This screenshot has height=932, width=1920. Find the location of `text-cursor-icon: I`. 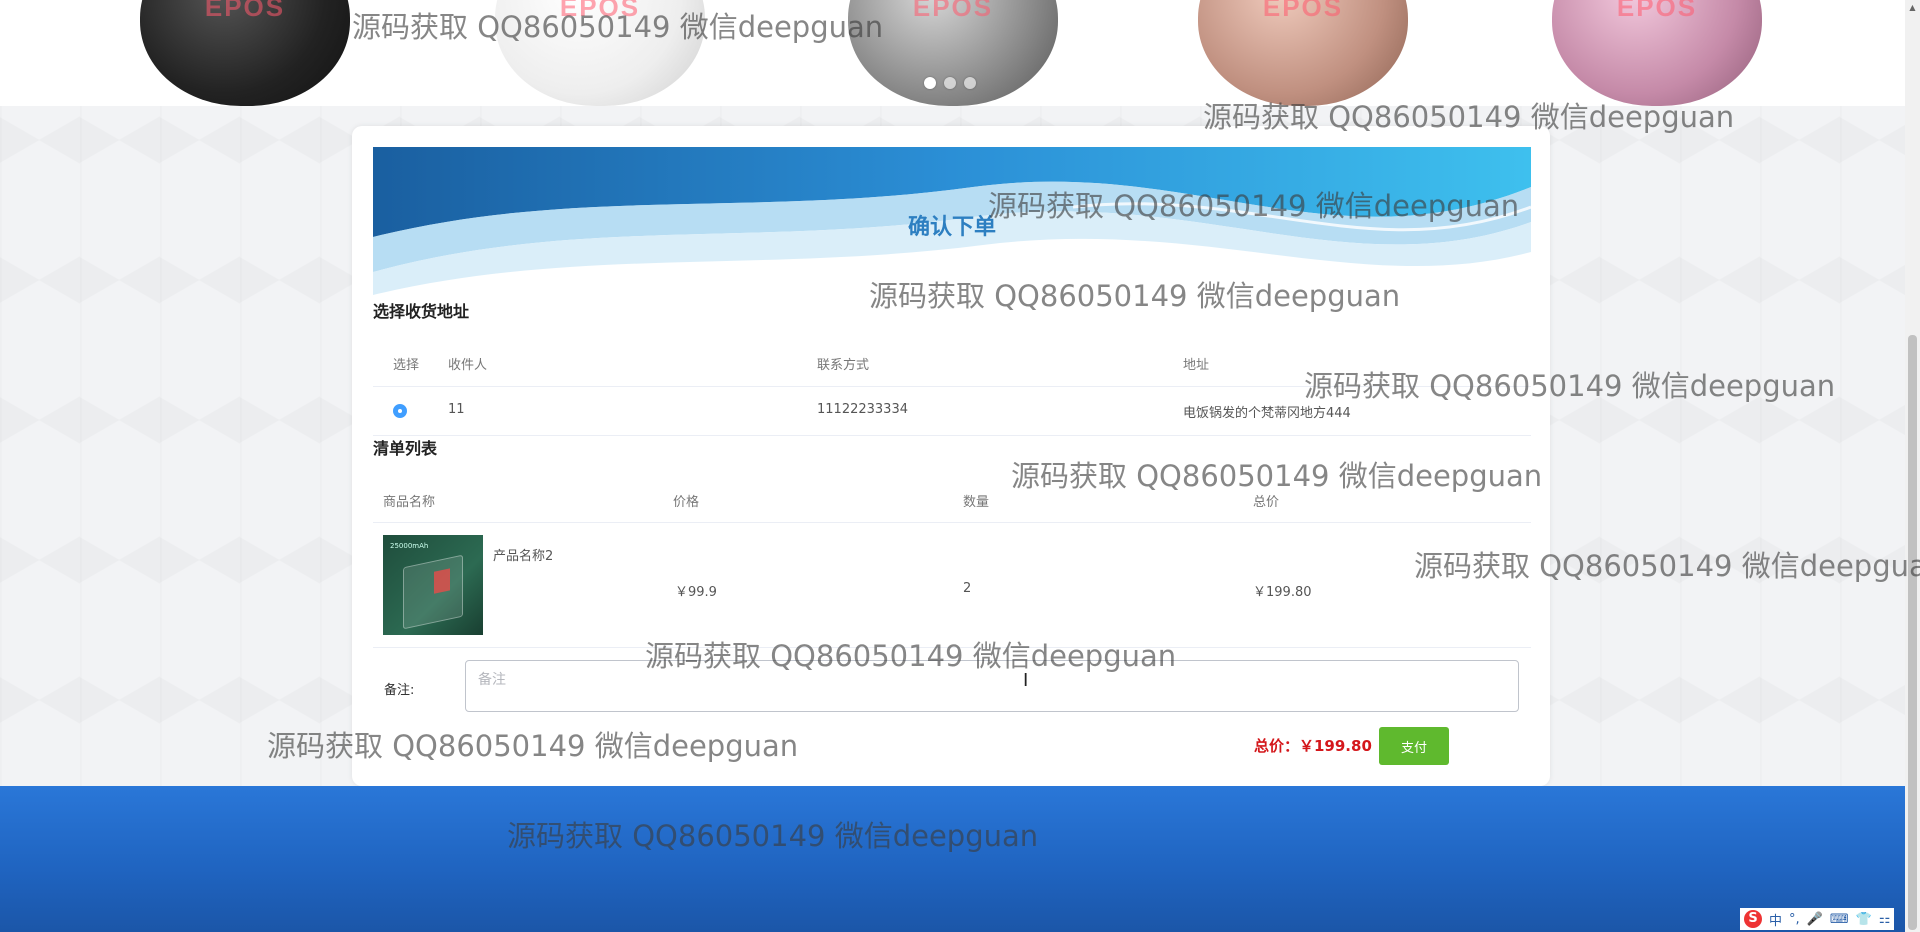

text-cursor-icon: I is located at coordinates (1026, 680).